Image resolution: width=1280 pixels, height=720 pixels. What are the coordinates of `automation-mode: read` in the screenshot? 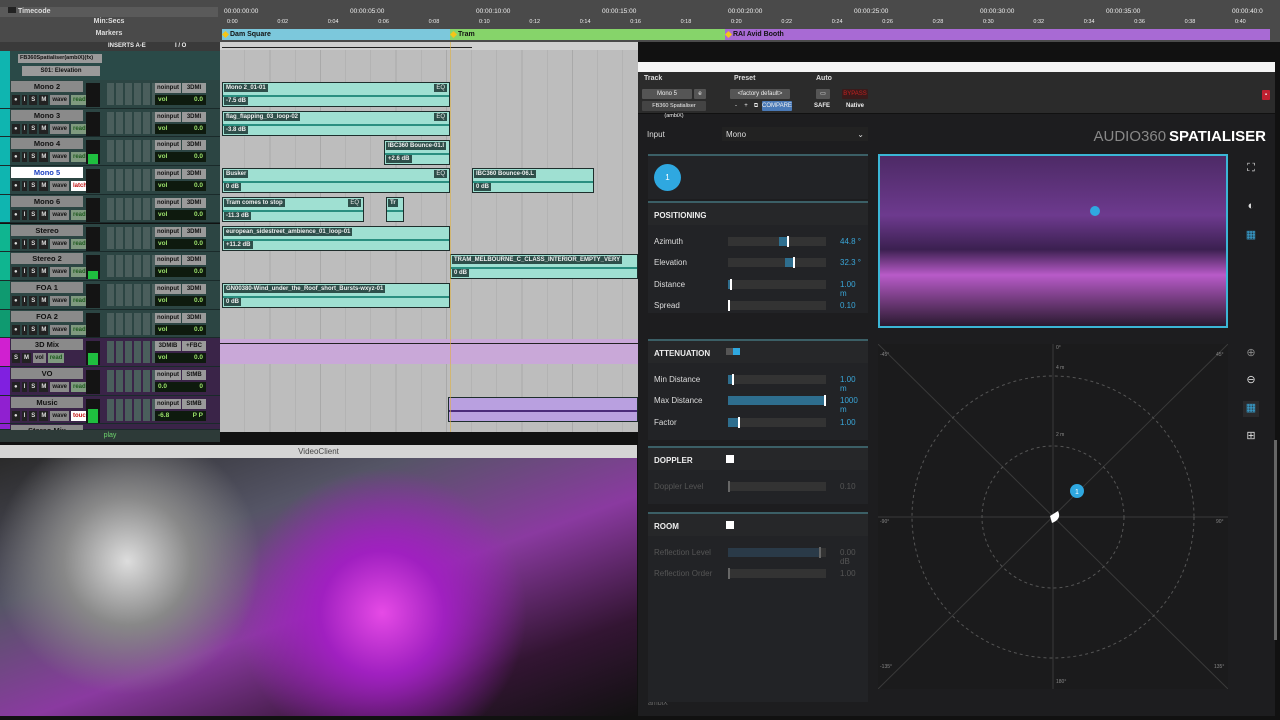 It's located at (56, 358).